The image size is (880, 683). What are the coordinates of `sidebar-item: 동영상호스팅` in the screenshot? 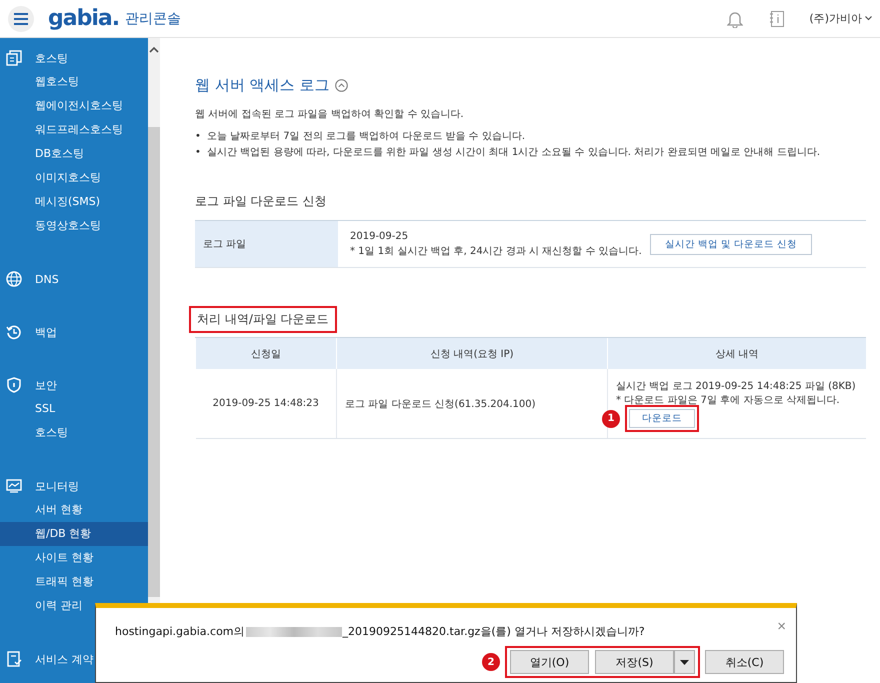 It's located at (74, 226).